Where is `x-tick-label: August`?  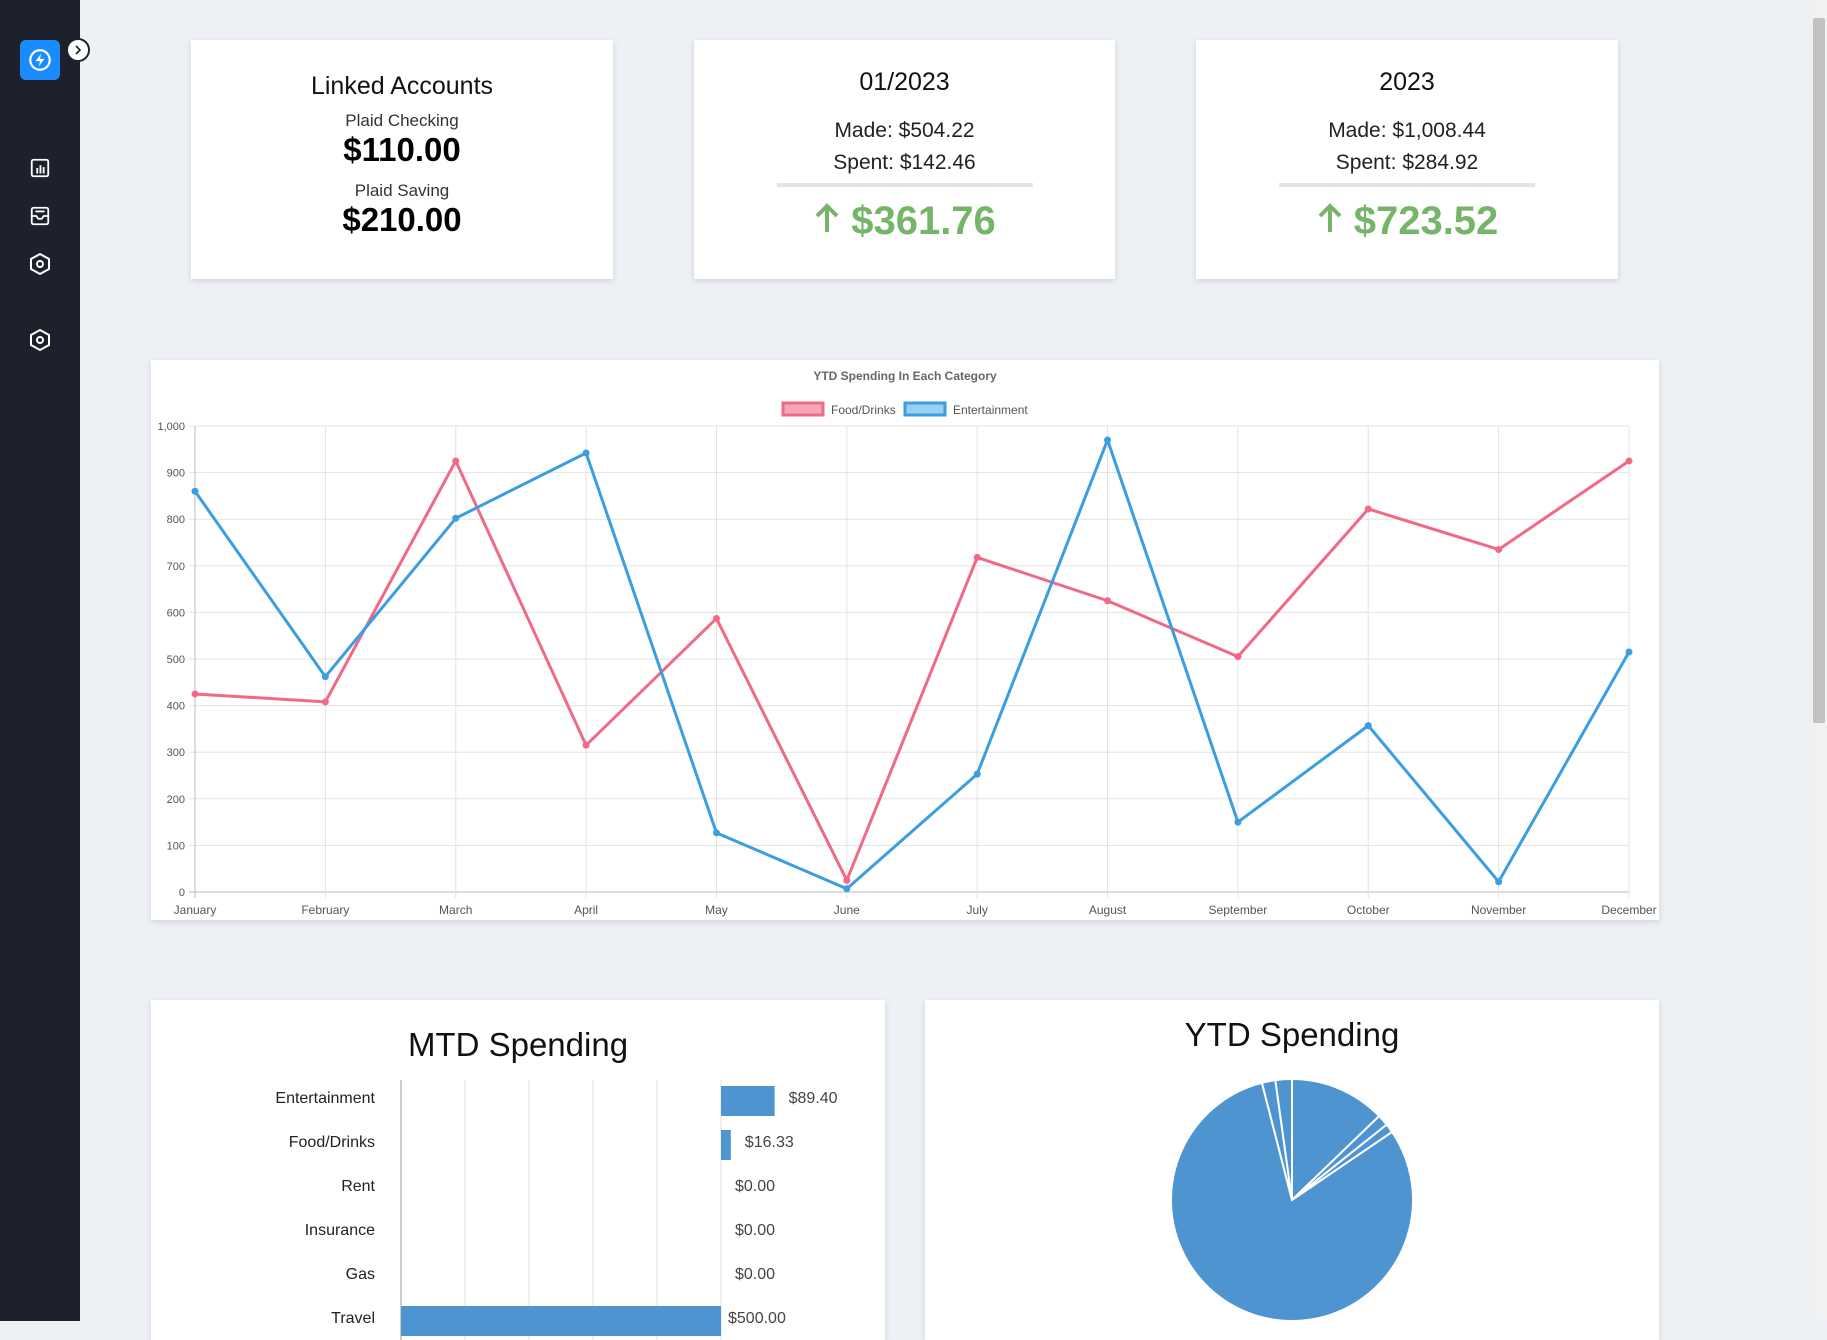
x-tick-label: August is located at coordinates (1108, 910).